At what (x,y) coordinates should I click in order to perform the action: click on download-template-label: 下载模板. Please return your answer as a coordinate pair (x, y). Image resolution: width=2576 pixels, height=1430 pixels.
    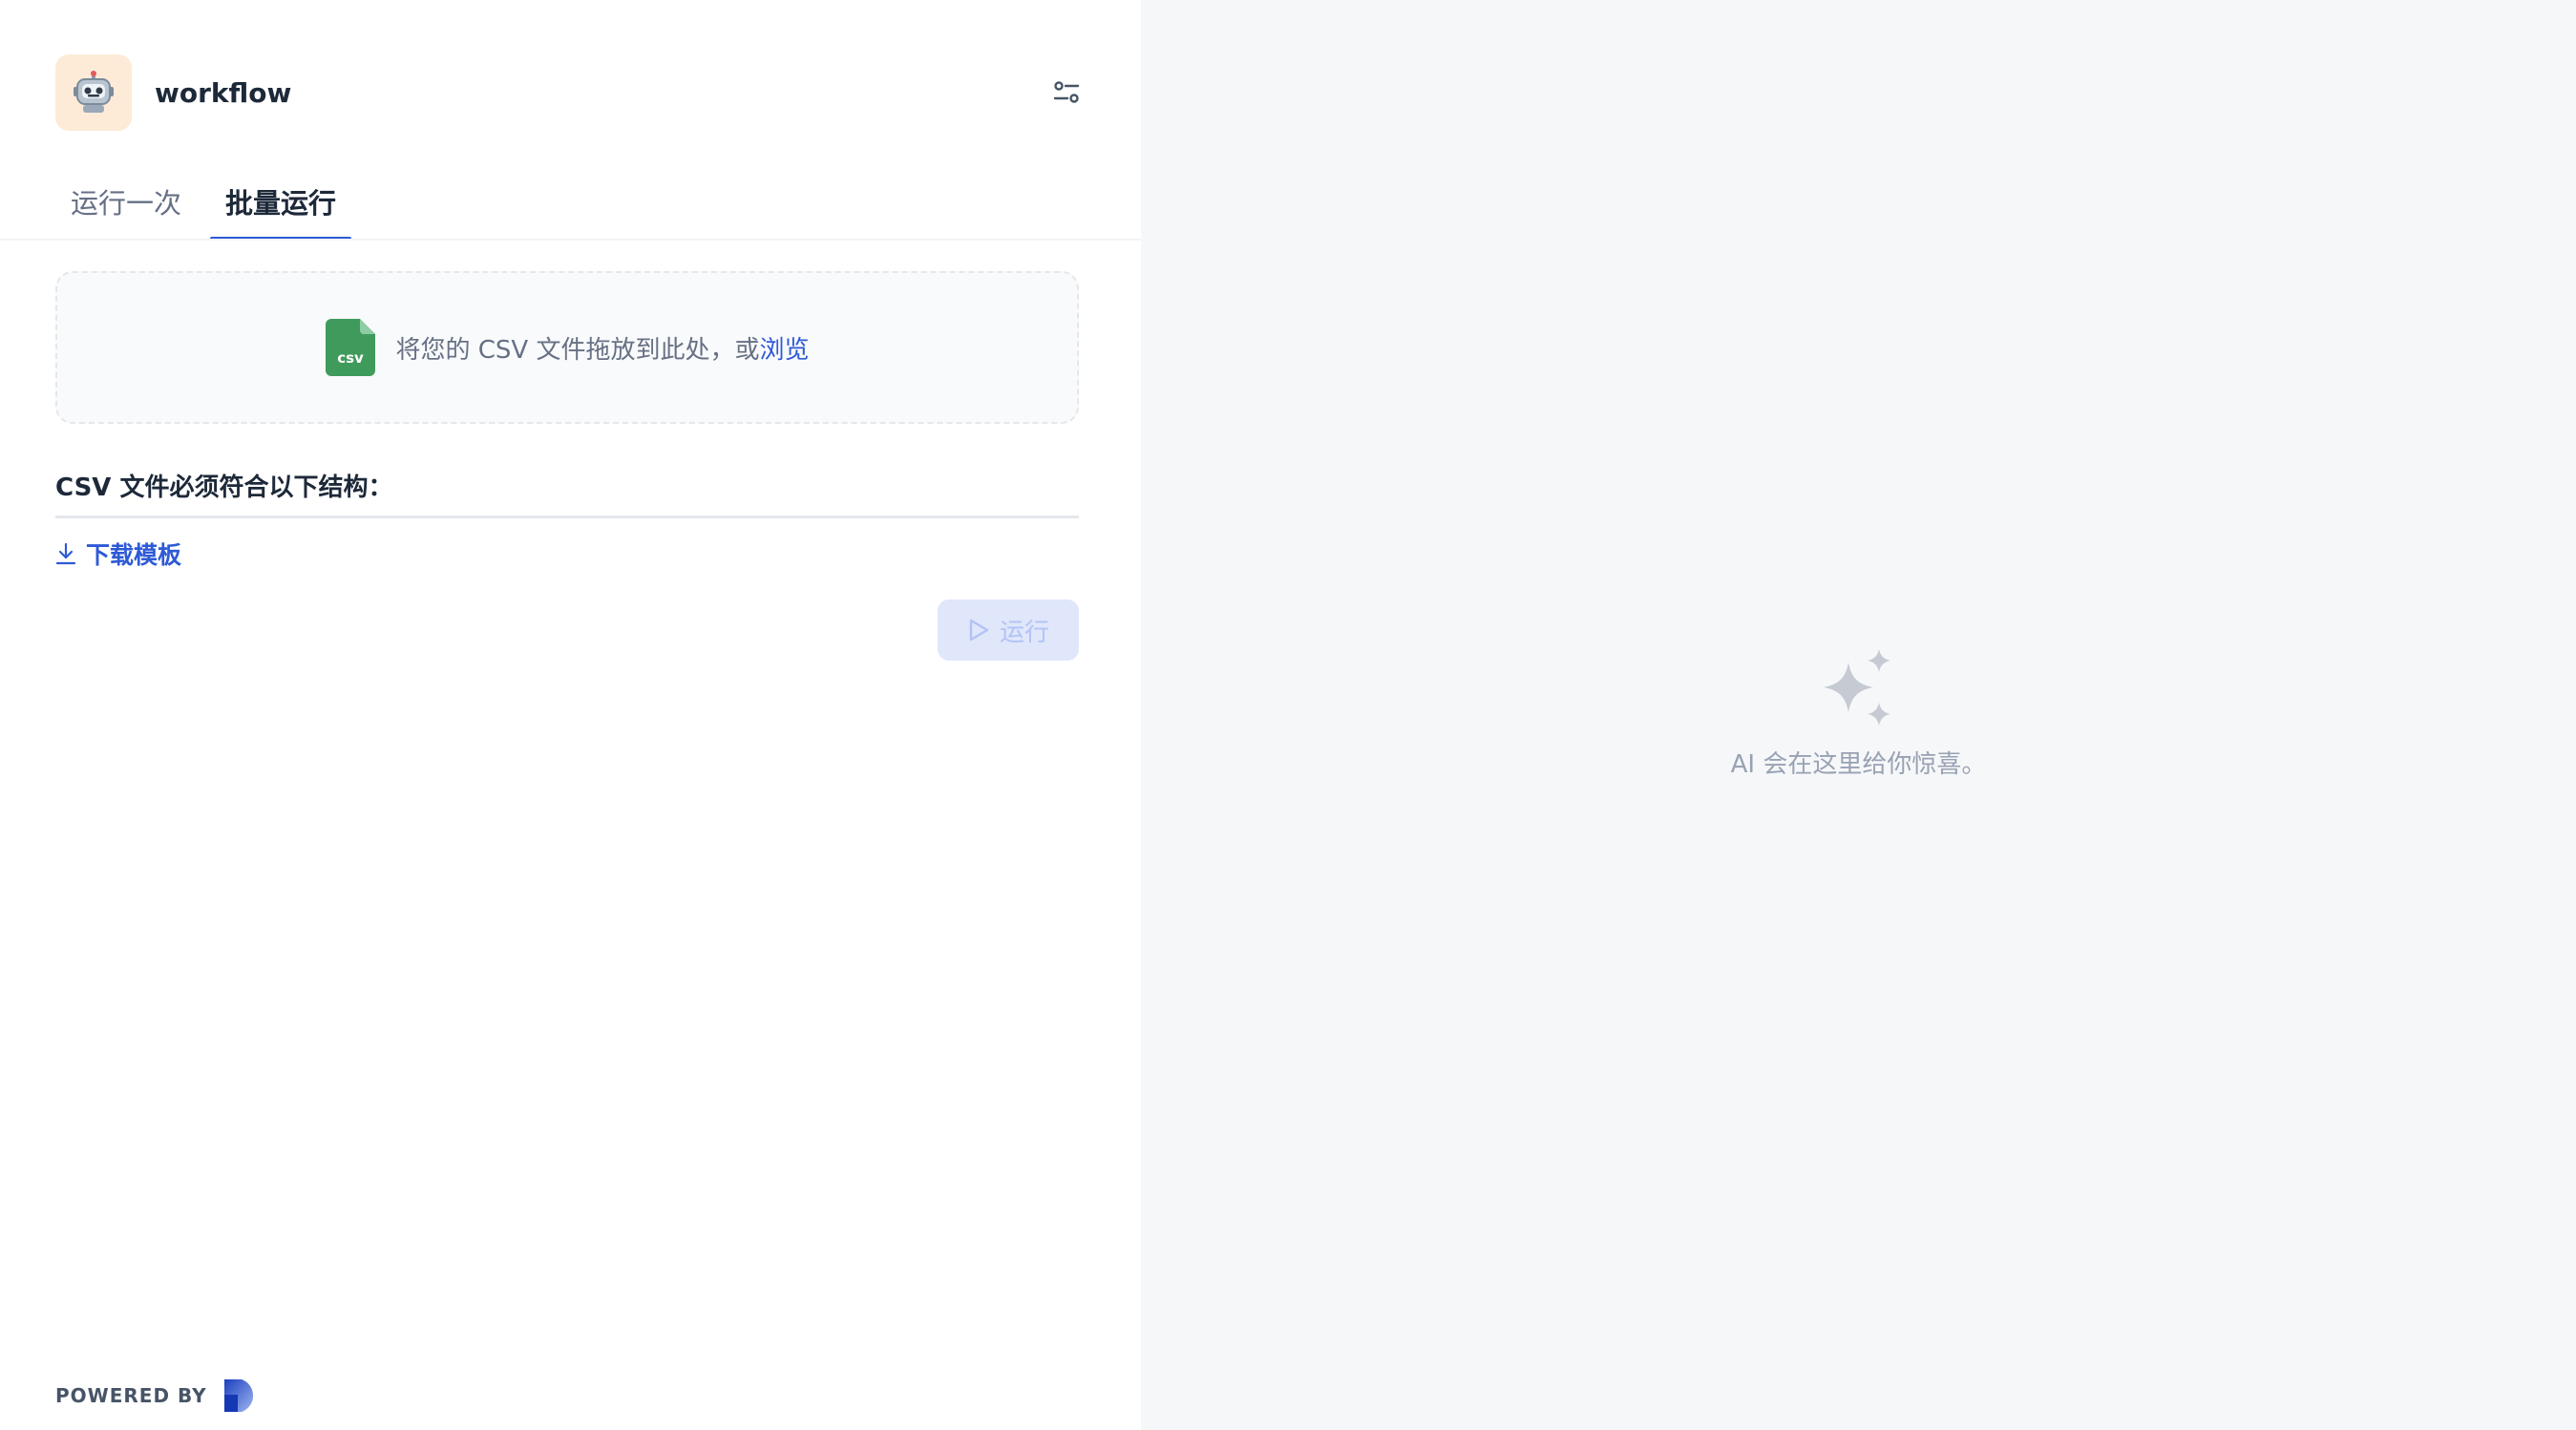
    Looking at the image, I should click on (134, 555).